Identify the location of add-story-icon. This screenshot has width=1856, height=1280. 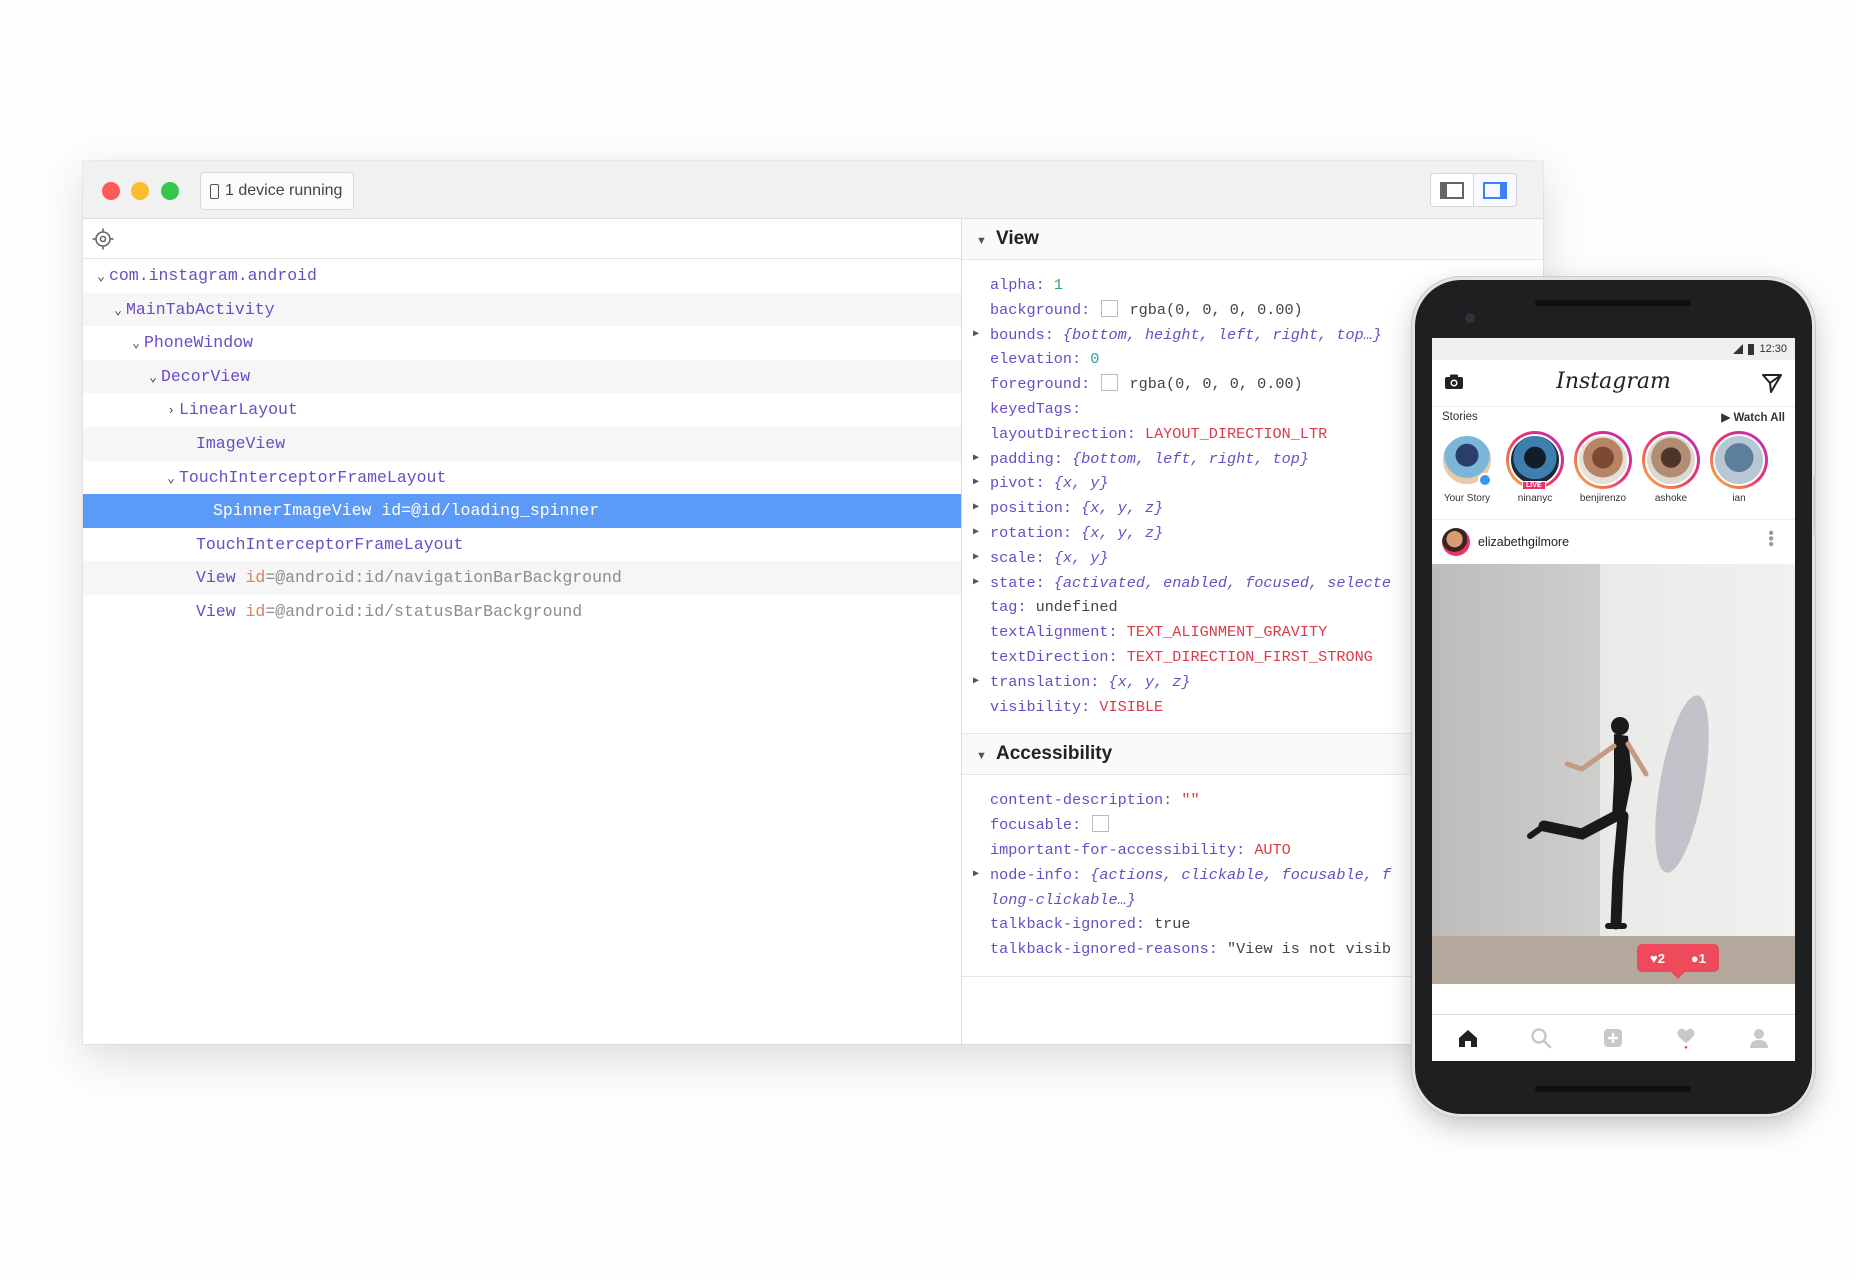
(1485, 480).